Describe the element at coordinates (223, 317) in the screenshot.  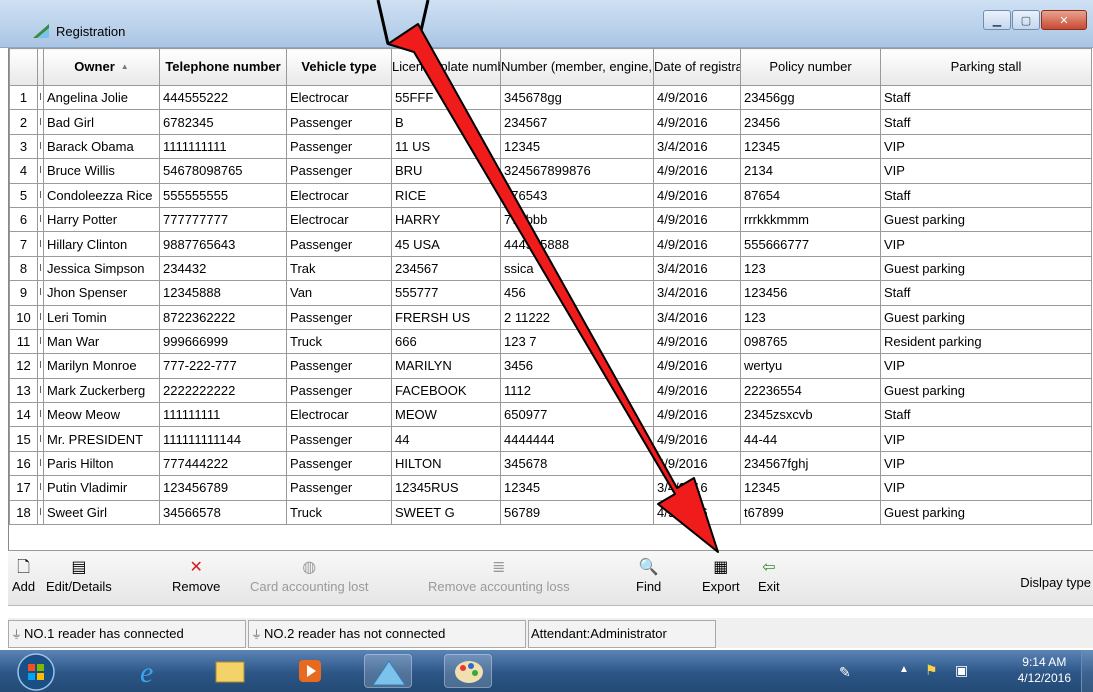
I see `cell-phone: 8722362222` at that location.